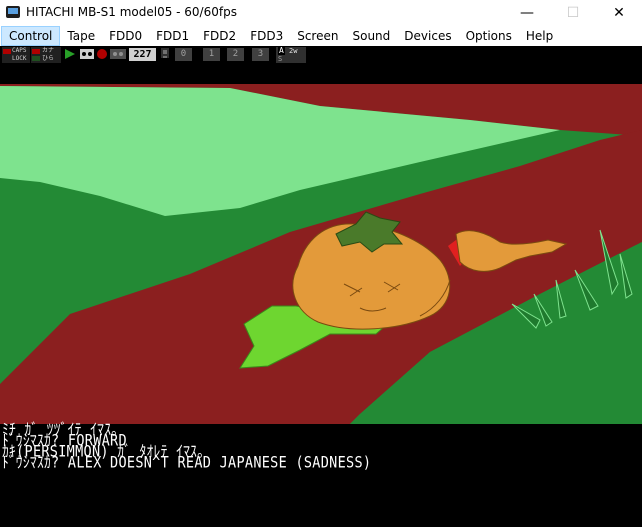 Image resolution: width=642 pixels, height=527 pixels. What do you see at coordinates (48, 50) in the screenshot?
I see `kana-label: カナ` at bounding box center [48, 50].